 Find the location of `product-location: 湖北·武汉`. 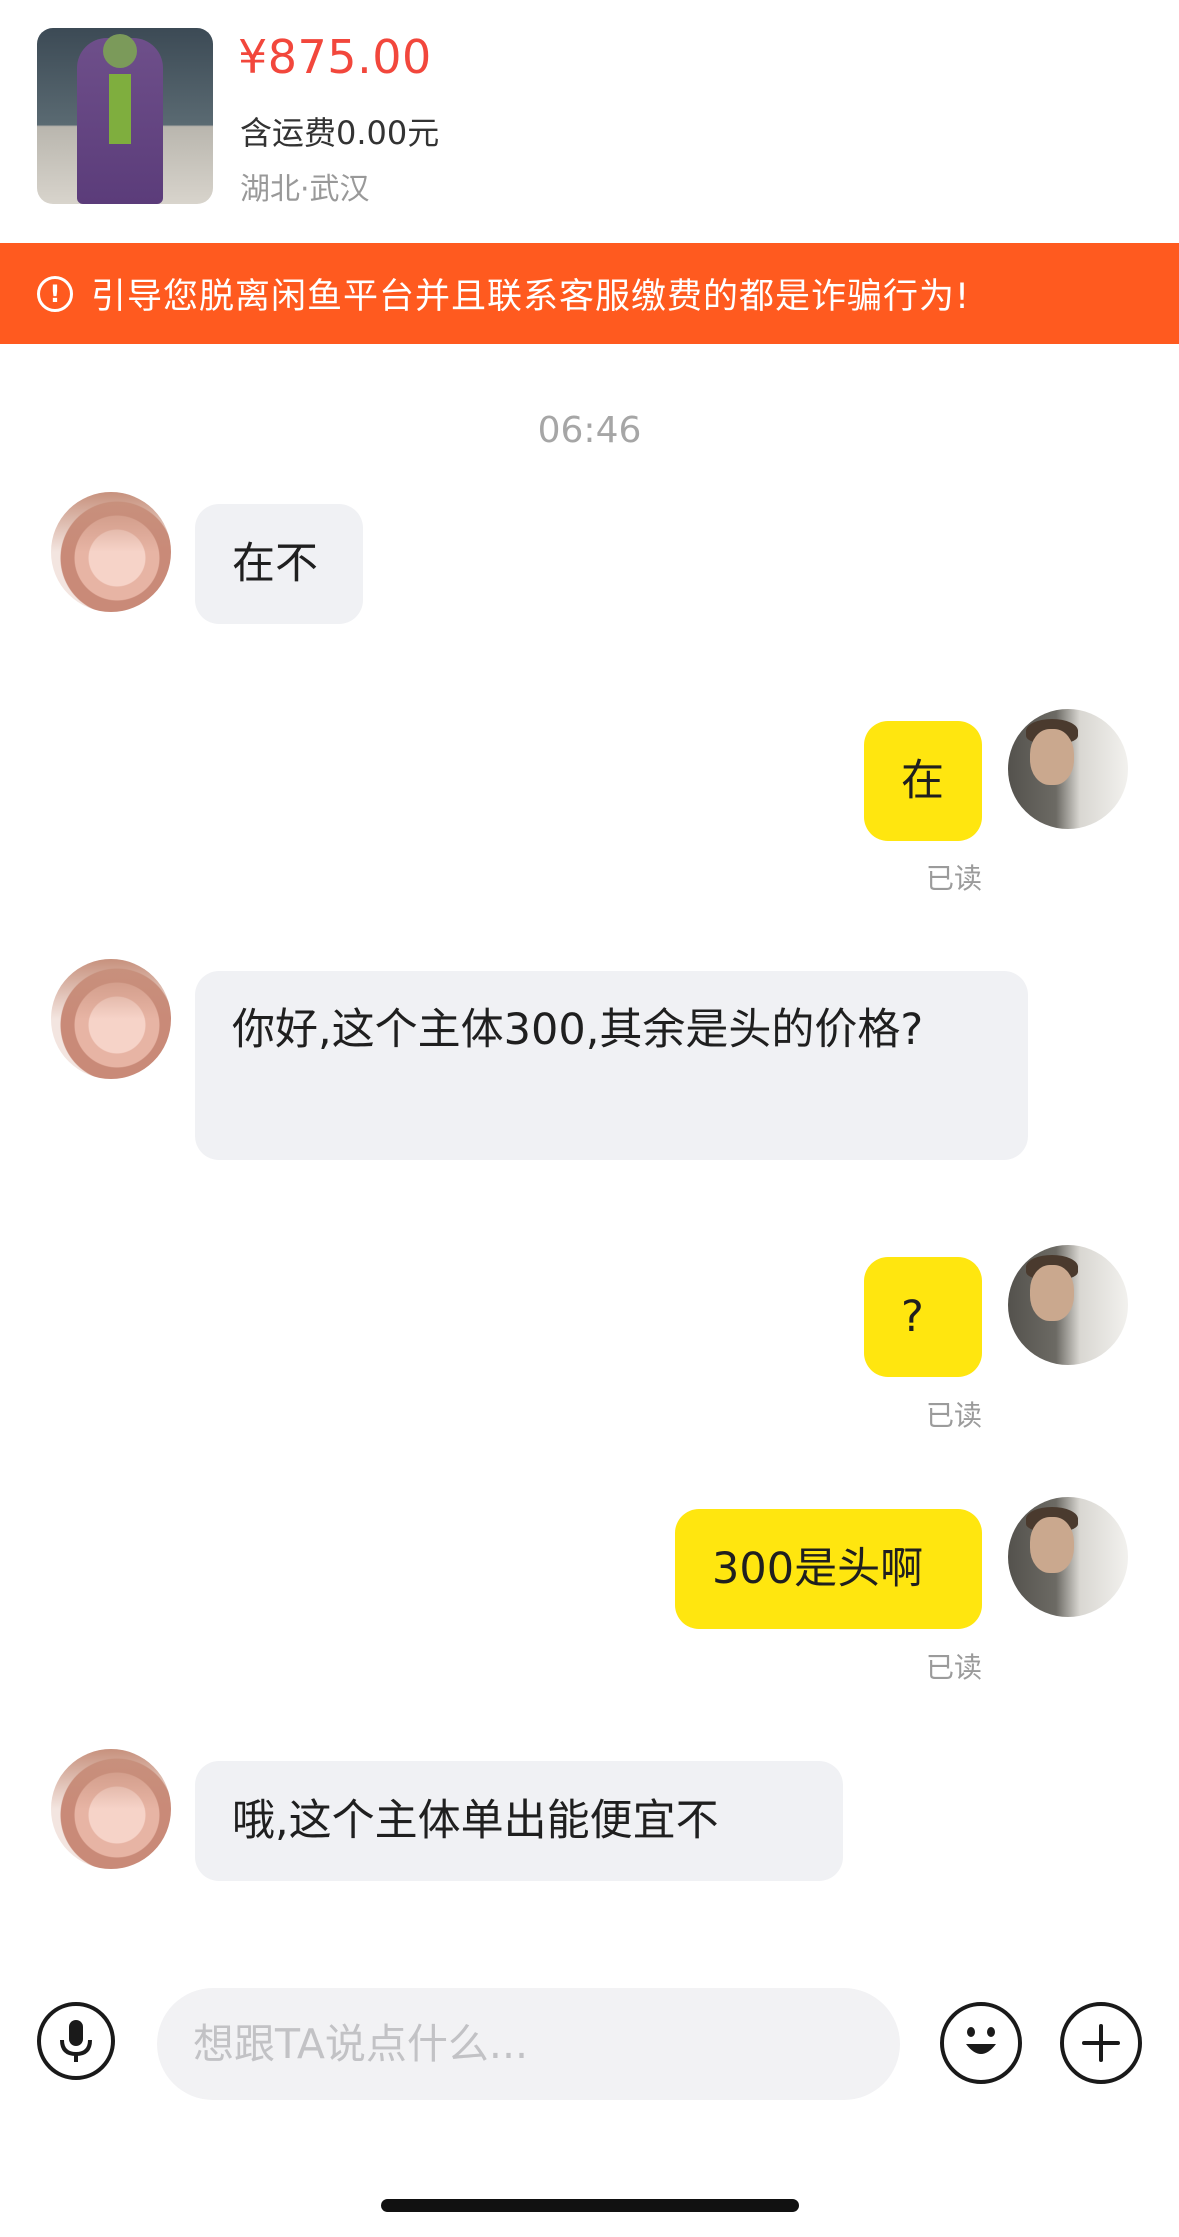

product-location: 湖北·武汉 is located at coordinates (305, 189).